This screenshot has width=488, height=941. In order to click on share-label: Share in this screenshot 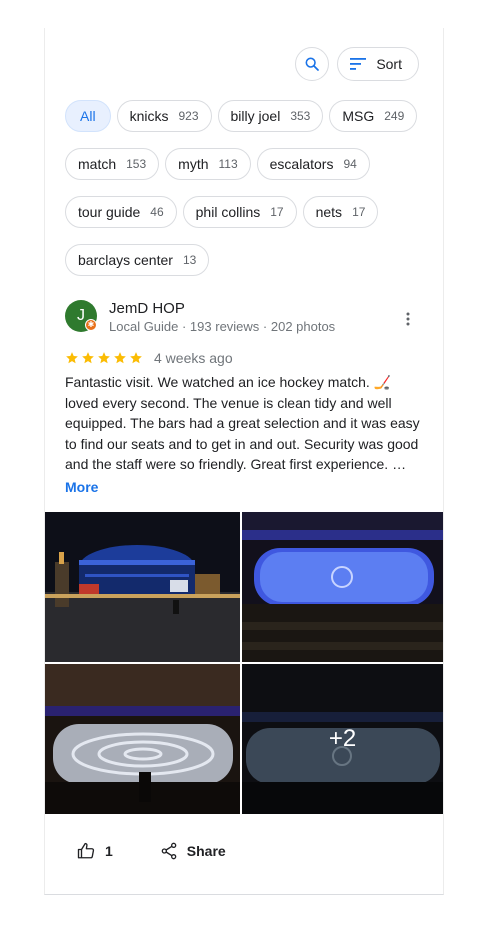, I will do `click(206, 851)`.